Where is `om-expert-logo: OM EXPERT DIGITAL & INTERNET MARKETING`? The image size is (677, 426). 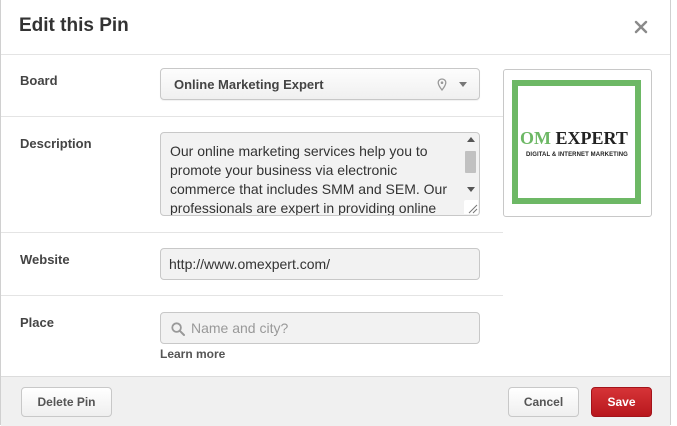
om-expert-logo: OM EXPERT DIGITAL & INTERNET MARKETING is located at coordinates (576, 142).